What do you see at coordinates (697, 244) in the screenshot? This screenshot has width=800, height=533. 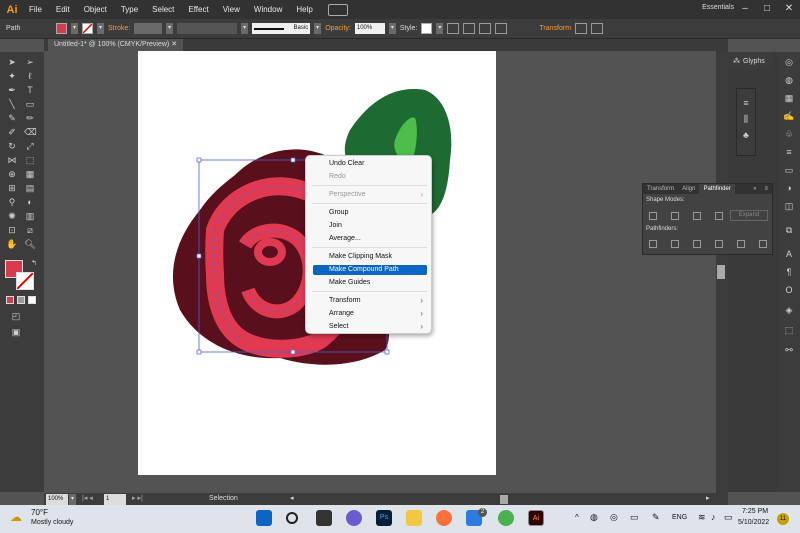 I see `merge-button` at bounding box center [697, 244].